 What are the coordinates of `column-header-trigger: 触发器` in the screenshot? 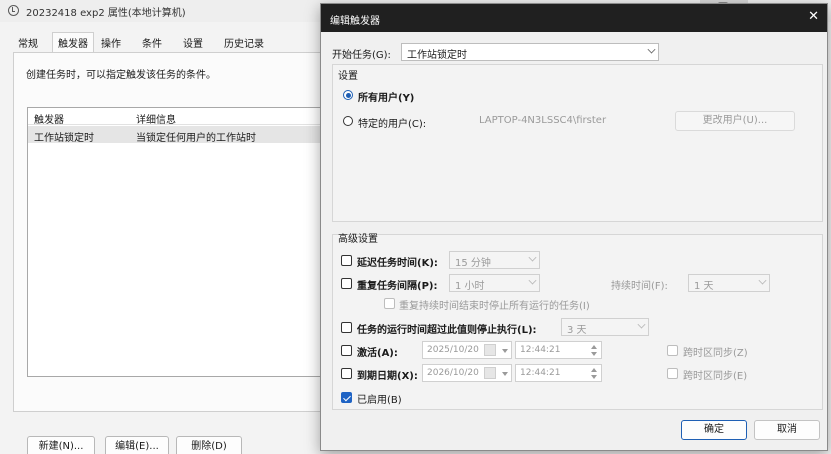 It's located at (49, 118).